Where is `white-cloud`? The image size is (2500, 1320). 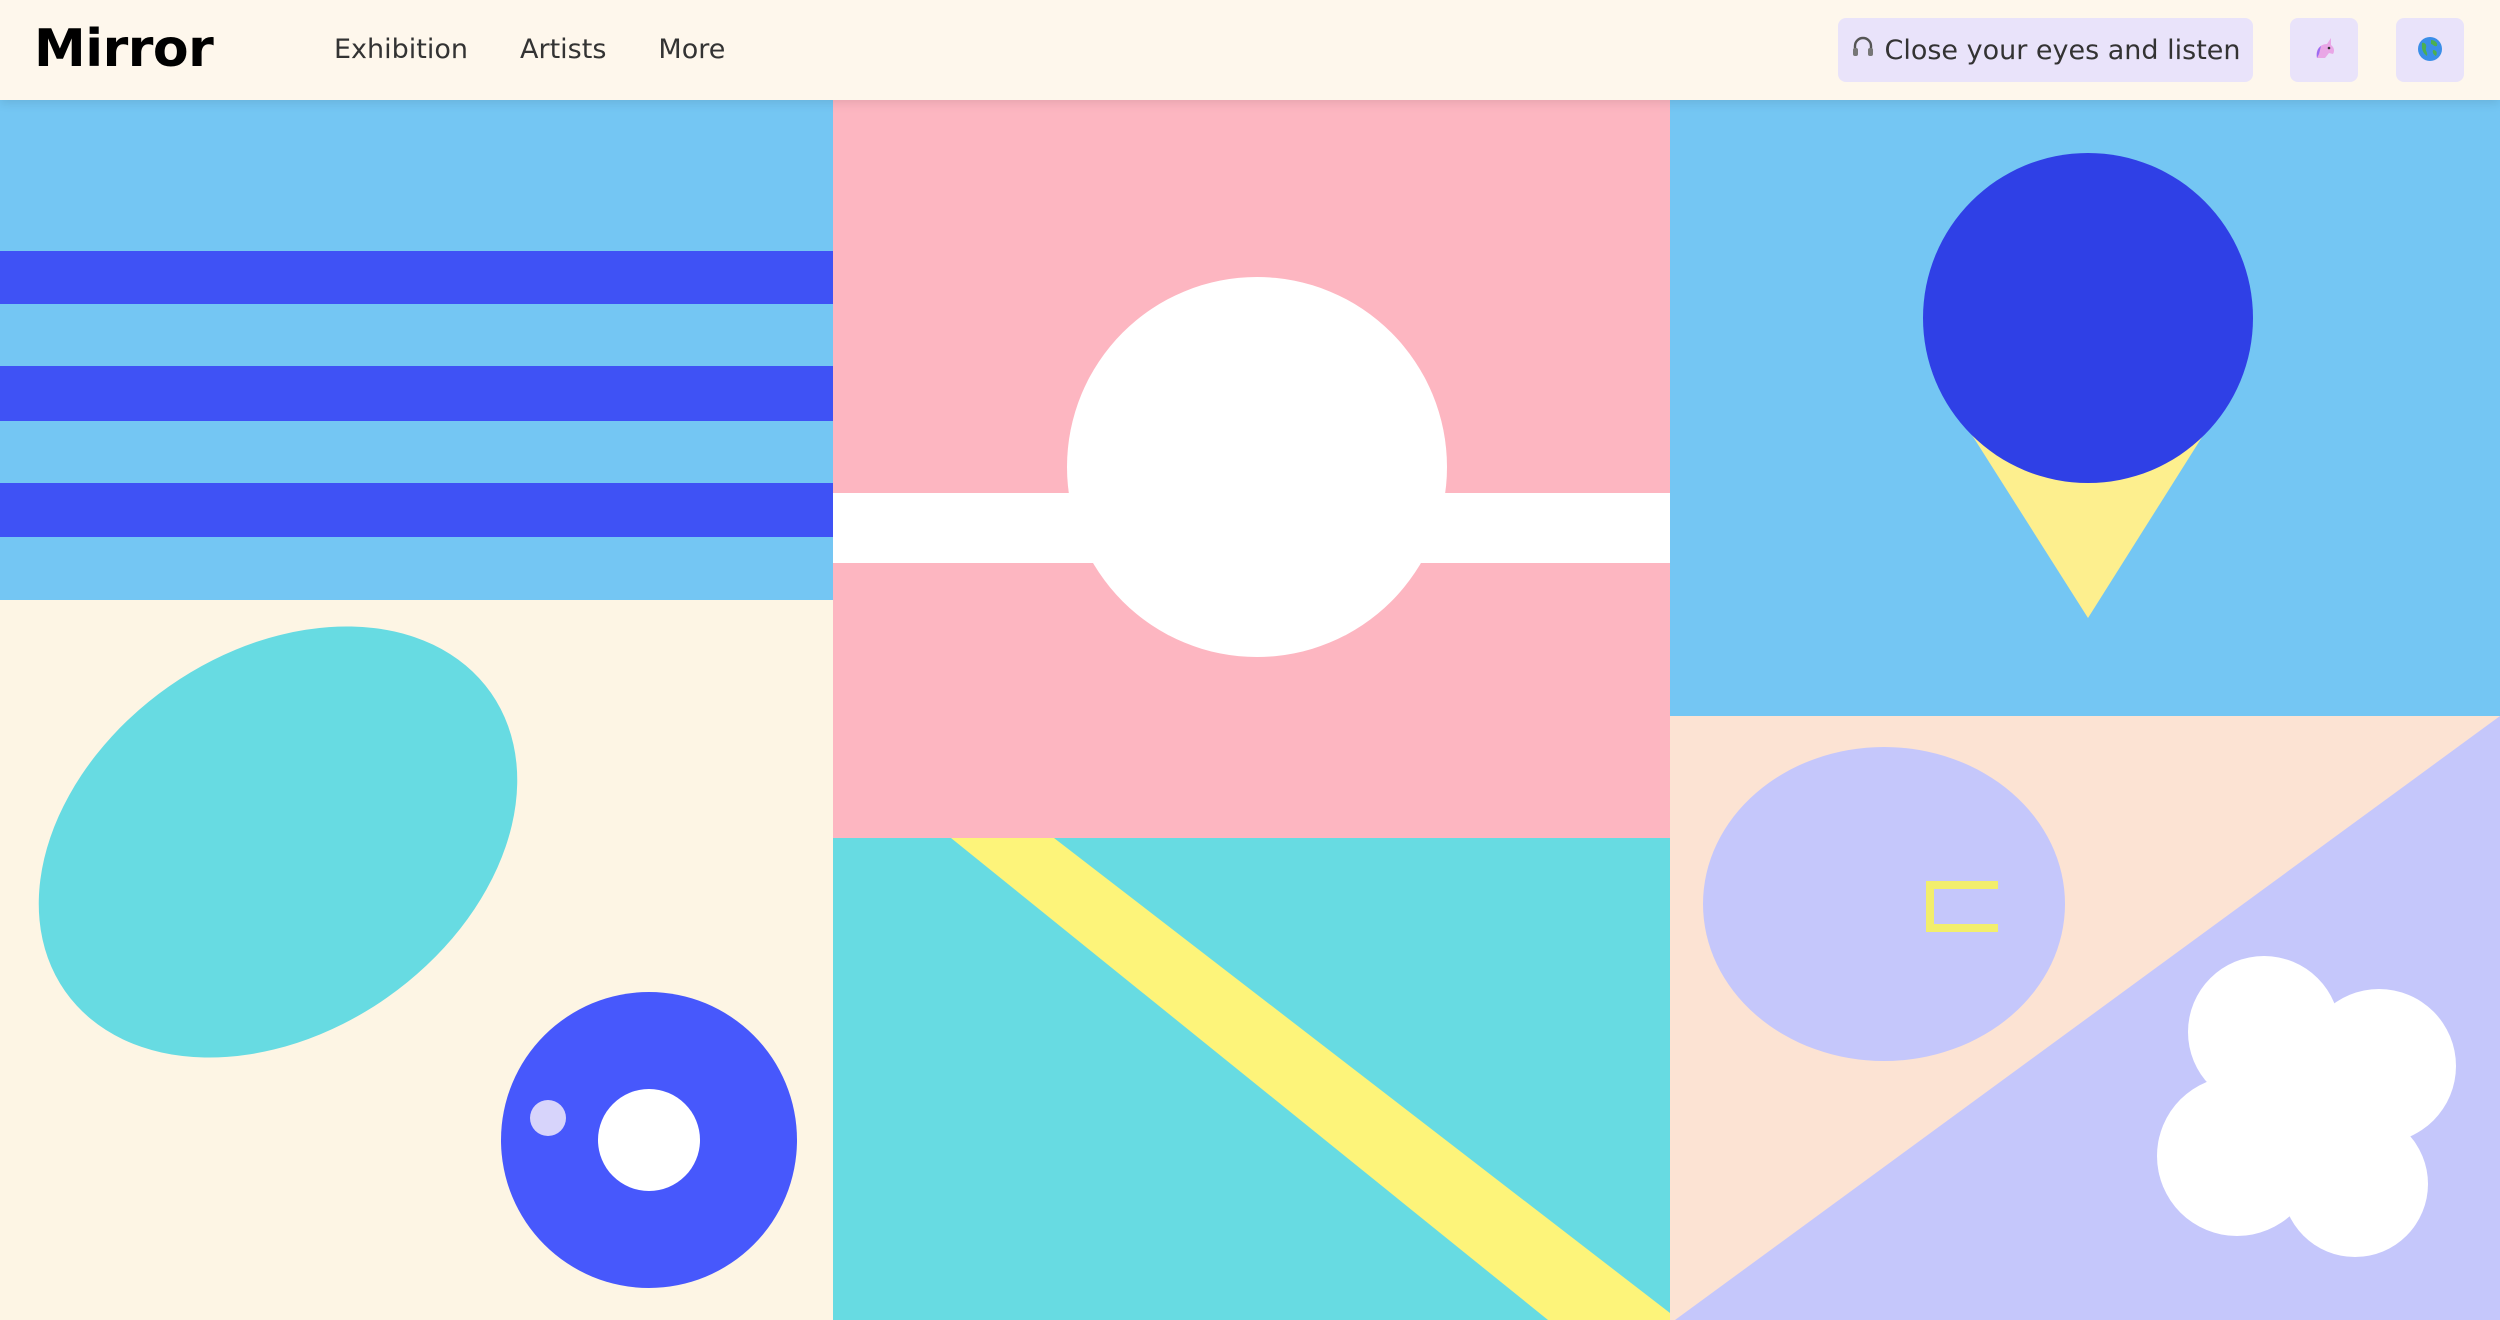 white-cloud is located at coordinates (2306, 1106).